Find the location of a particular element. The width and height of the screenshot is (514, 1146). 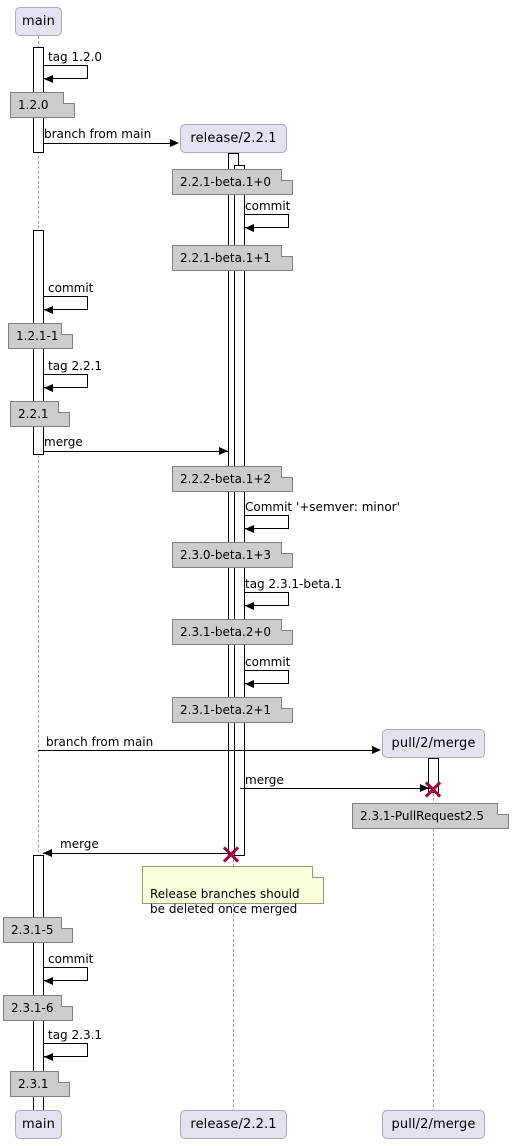

participant-main-header: main is located at coordinates (38, 21).